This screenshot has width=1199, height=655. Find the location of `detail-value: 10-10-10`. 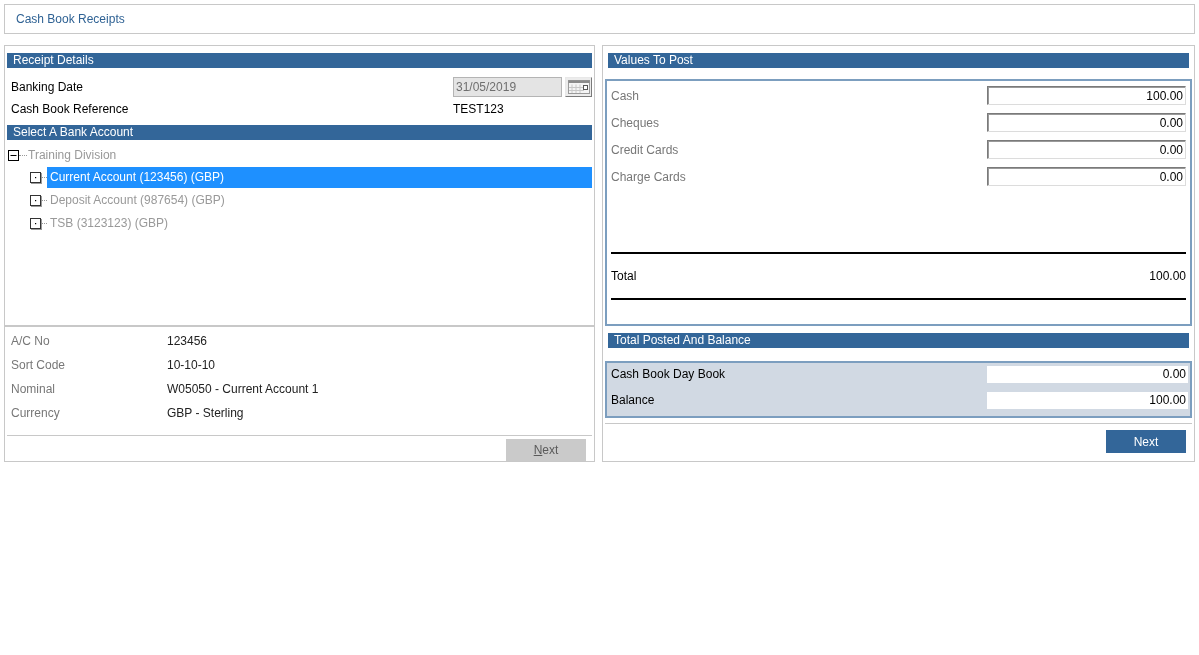

detail-value: 10-10-10 is located at coordinates (192, 365).